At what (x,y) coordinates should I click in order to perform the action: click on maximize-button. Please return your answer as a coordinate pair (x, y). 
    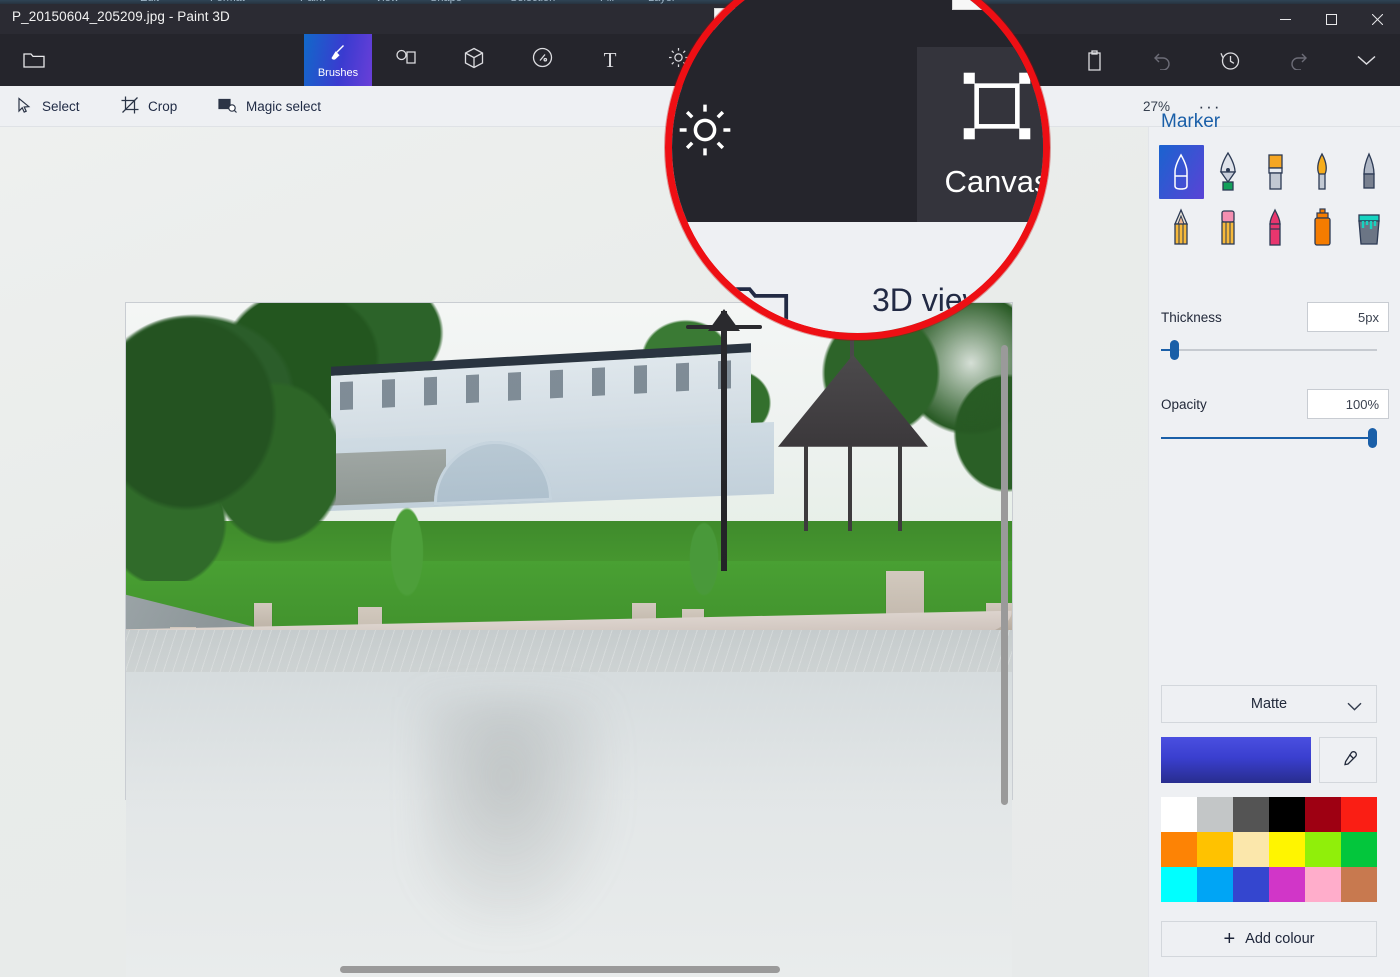
    Looking at the image, I should click on (1331, 19).